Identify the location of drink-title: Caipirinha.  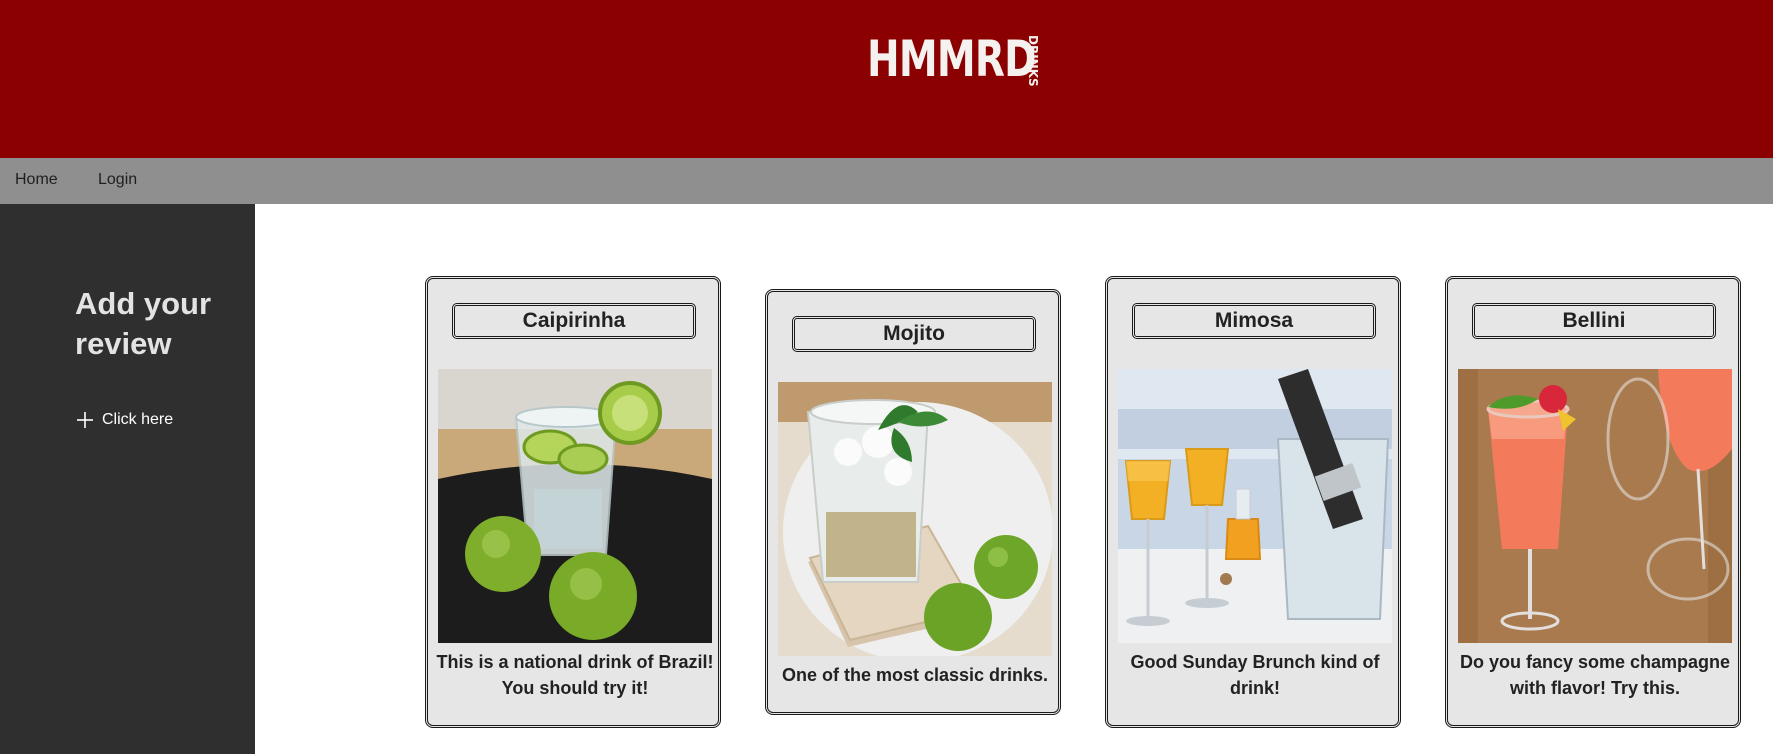
(574, 321).